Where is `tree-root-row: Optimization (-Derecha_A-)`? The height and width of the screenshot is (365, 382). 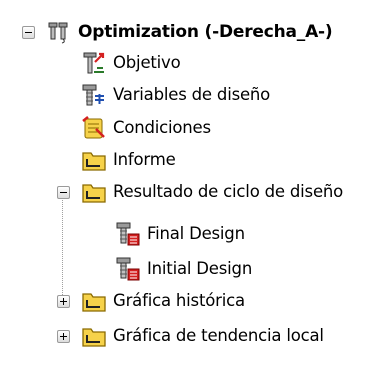
tree-root-row: Optimization (-Derecha_A-) is located at coordinates (191, 32).